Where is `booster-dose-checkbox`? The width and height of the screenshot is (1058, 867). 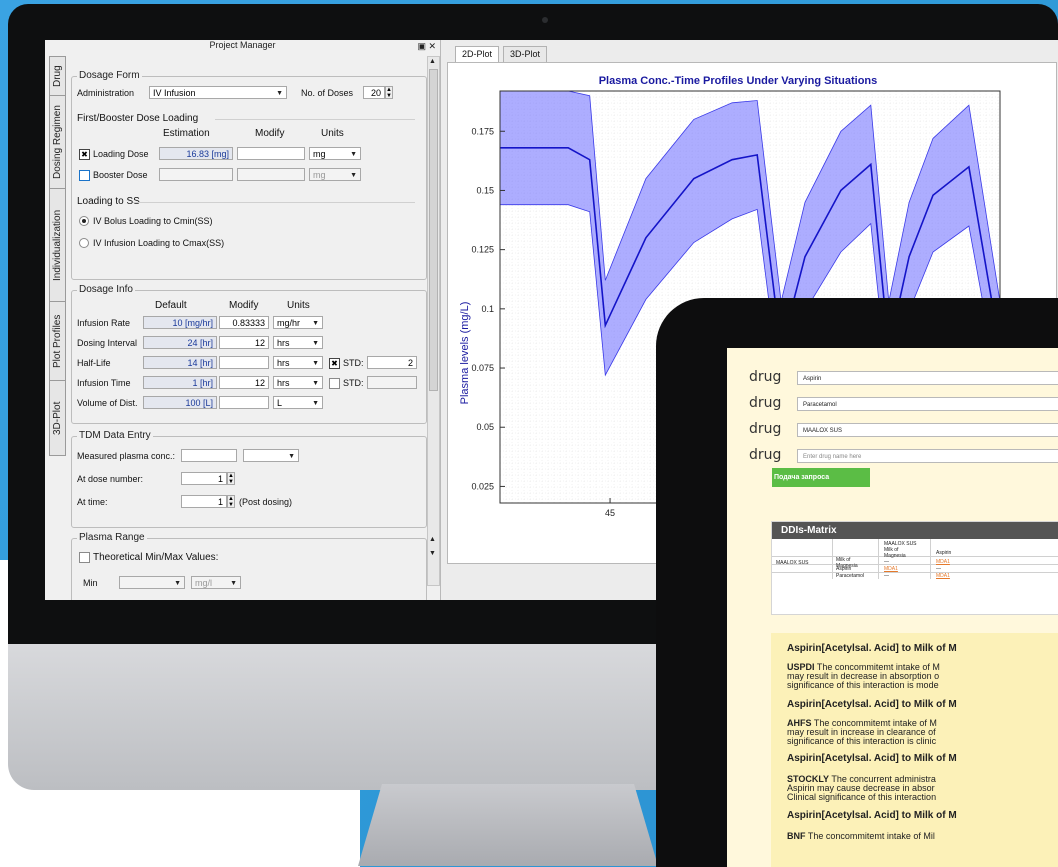
booster-dose-checkbox is located at coordinates (84, 175).